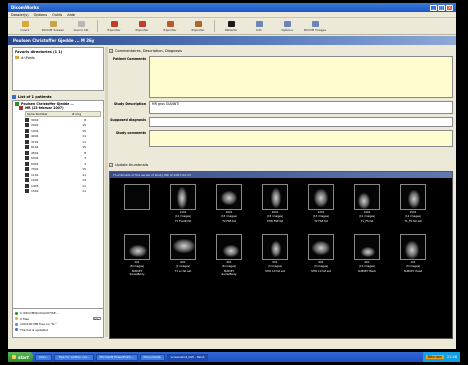 The image size is (468, 365). I want to click on study-comments-field, so click(301, 138).